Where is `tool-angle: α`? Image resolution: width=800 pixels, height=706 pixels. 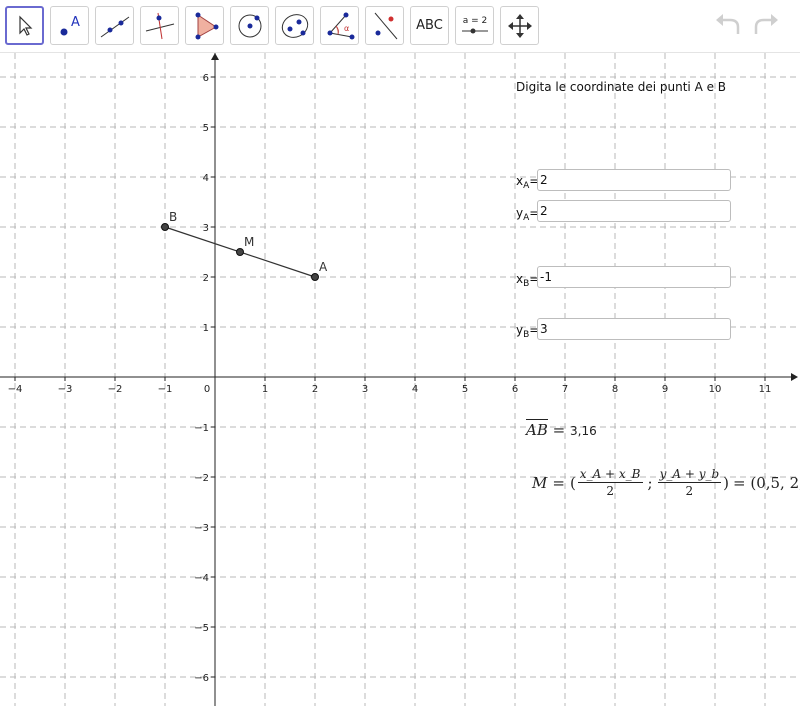 tool-angle: α is located at coordinates (339, 25).